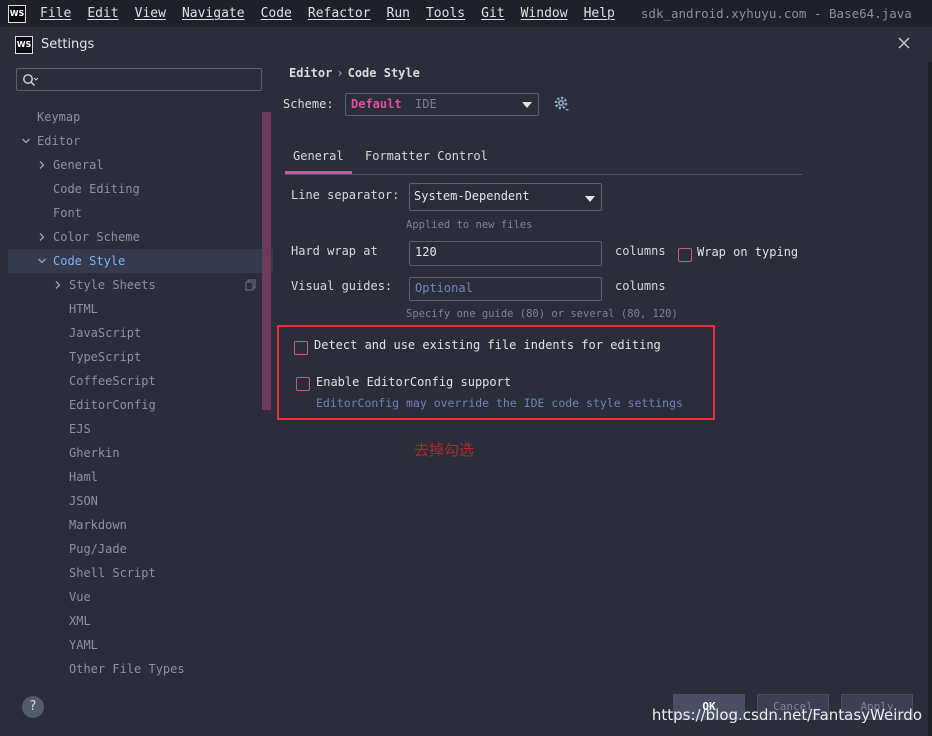  What do you see at coordinates (24, 44) in the screenshot?
I see `dialog-app-icon: WS` at bounding box center [24, 44].